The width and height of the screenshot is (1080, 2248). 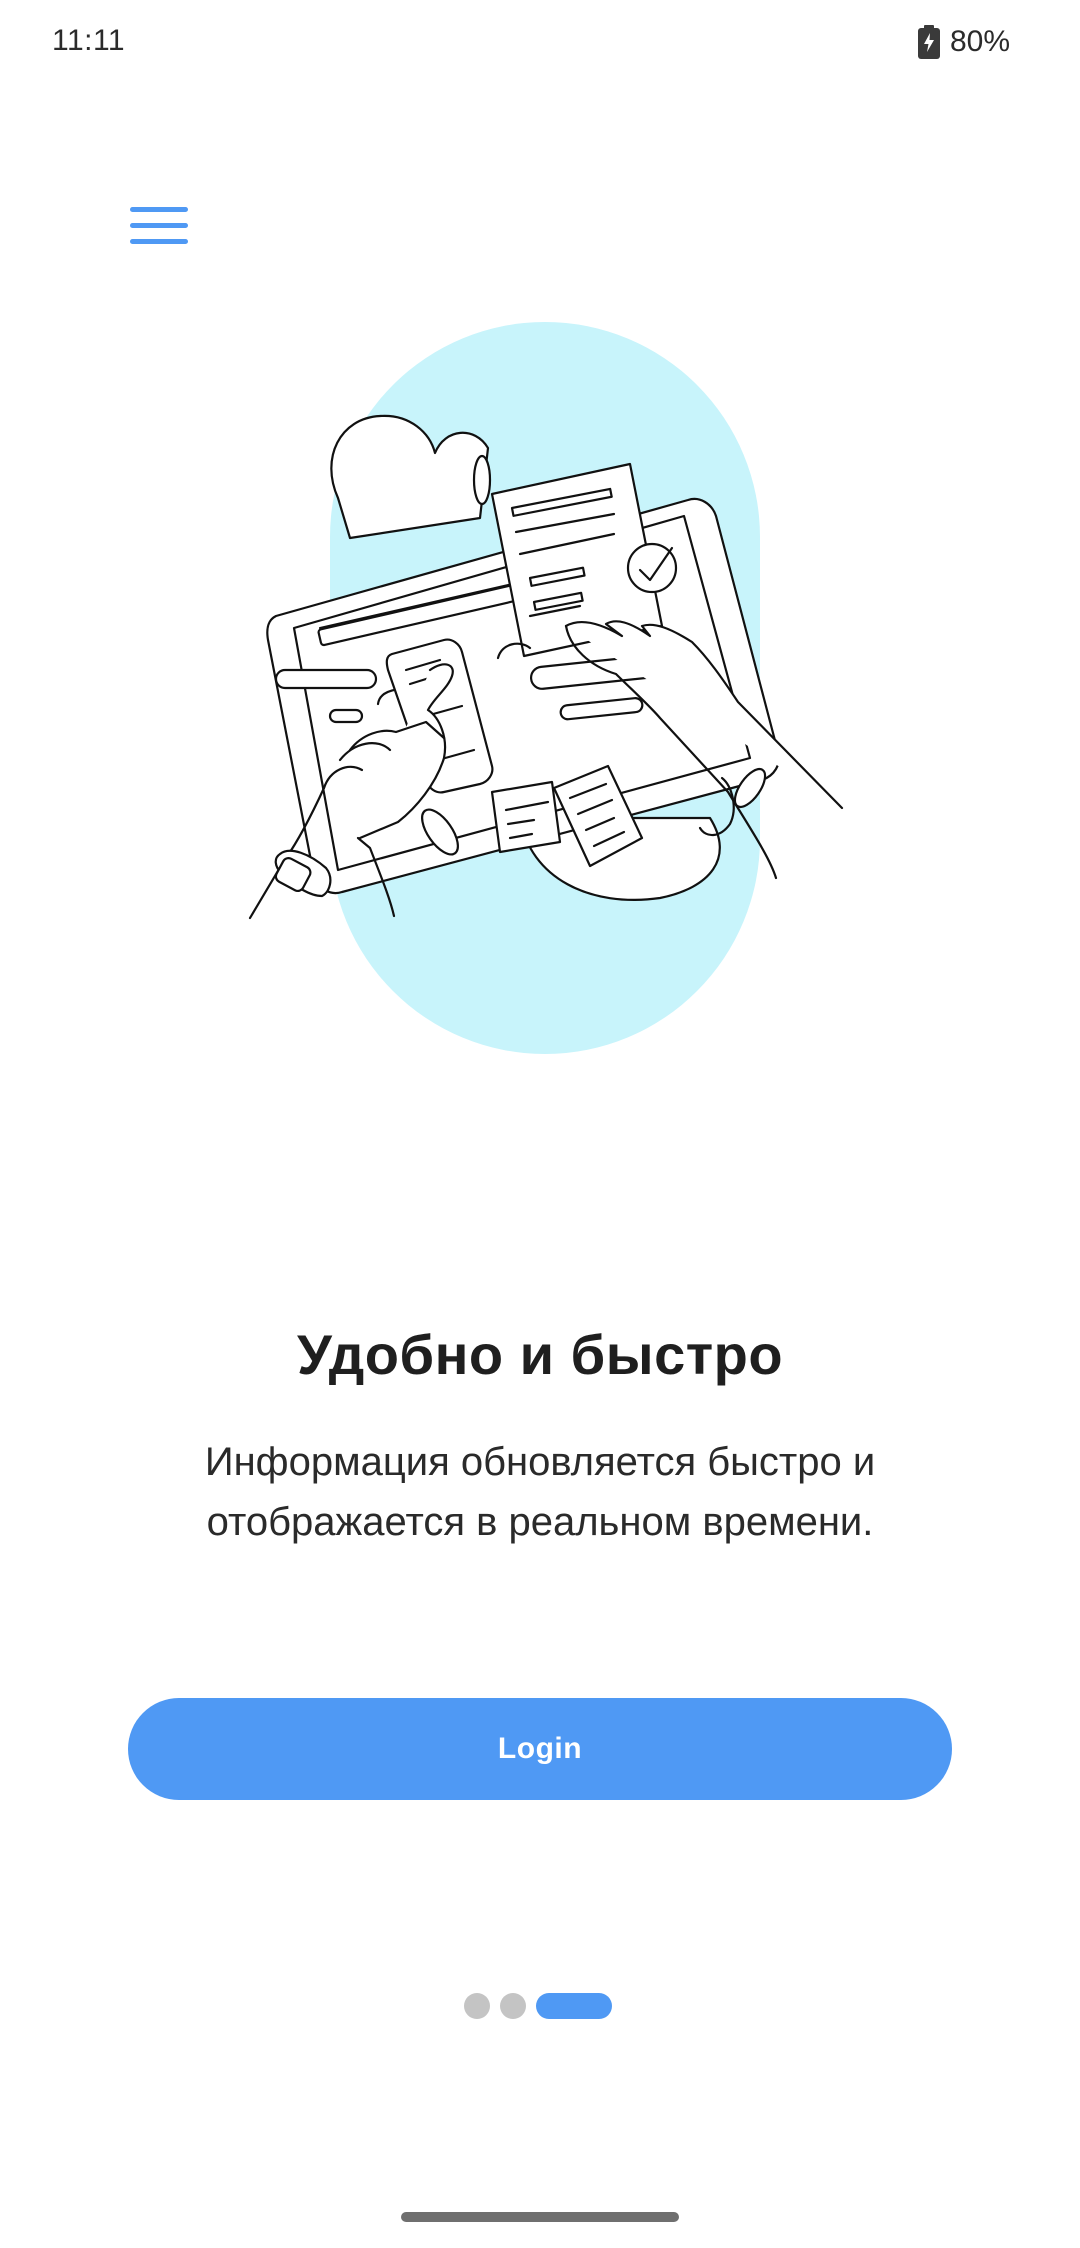 I want to click on battery-charging-icon, so click(x=928, y=42).